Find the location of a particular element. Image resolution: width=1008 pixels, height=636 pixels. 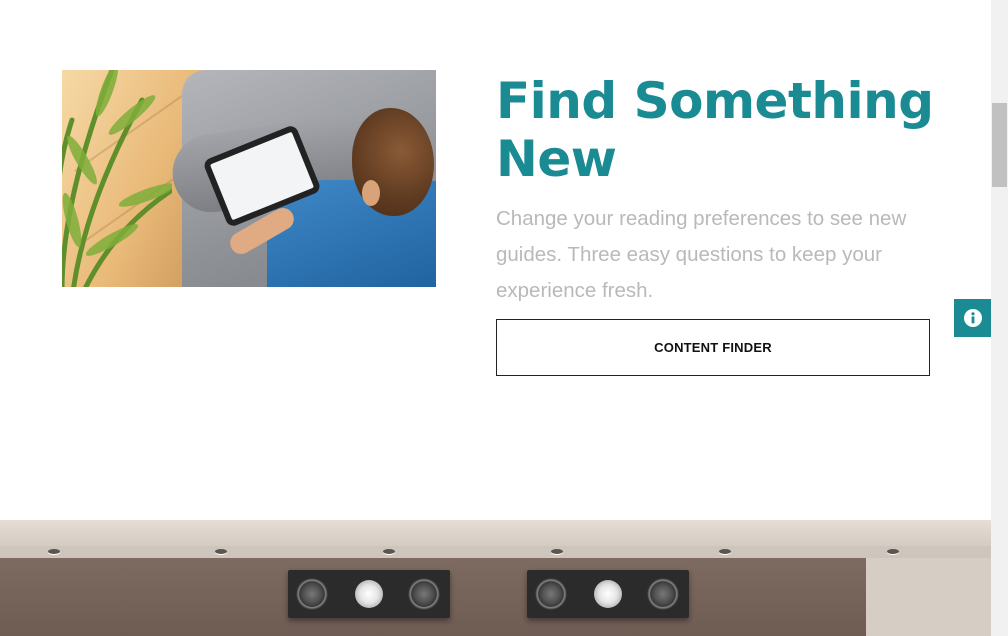

info-icon is located at coordinates (972, 318).